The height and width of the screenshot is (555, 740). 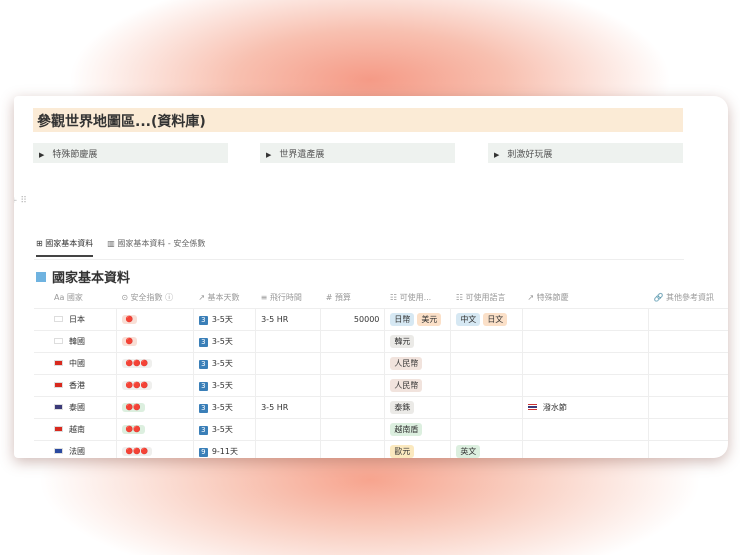 I want to click on table-row: 法國 🔴🔴🔴 9 9-11天 歐元 英文, so click(x=381, y=448).